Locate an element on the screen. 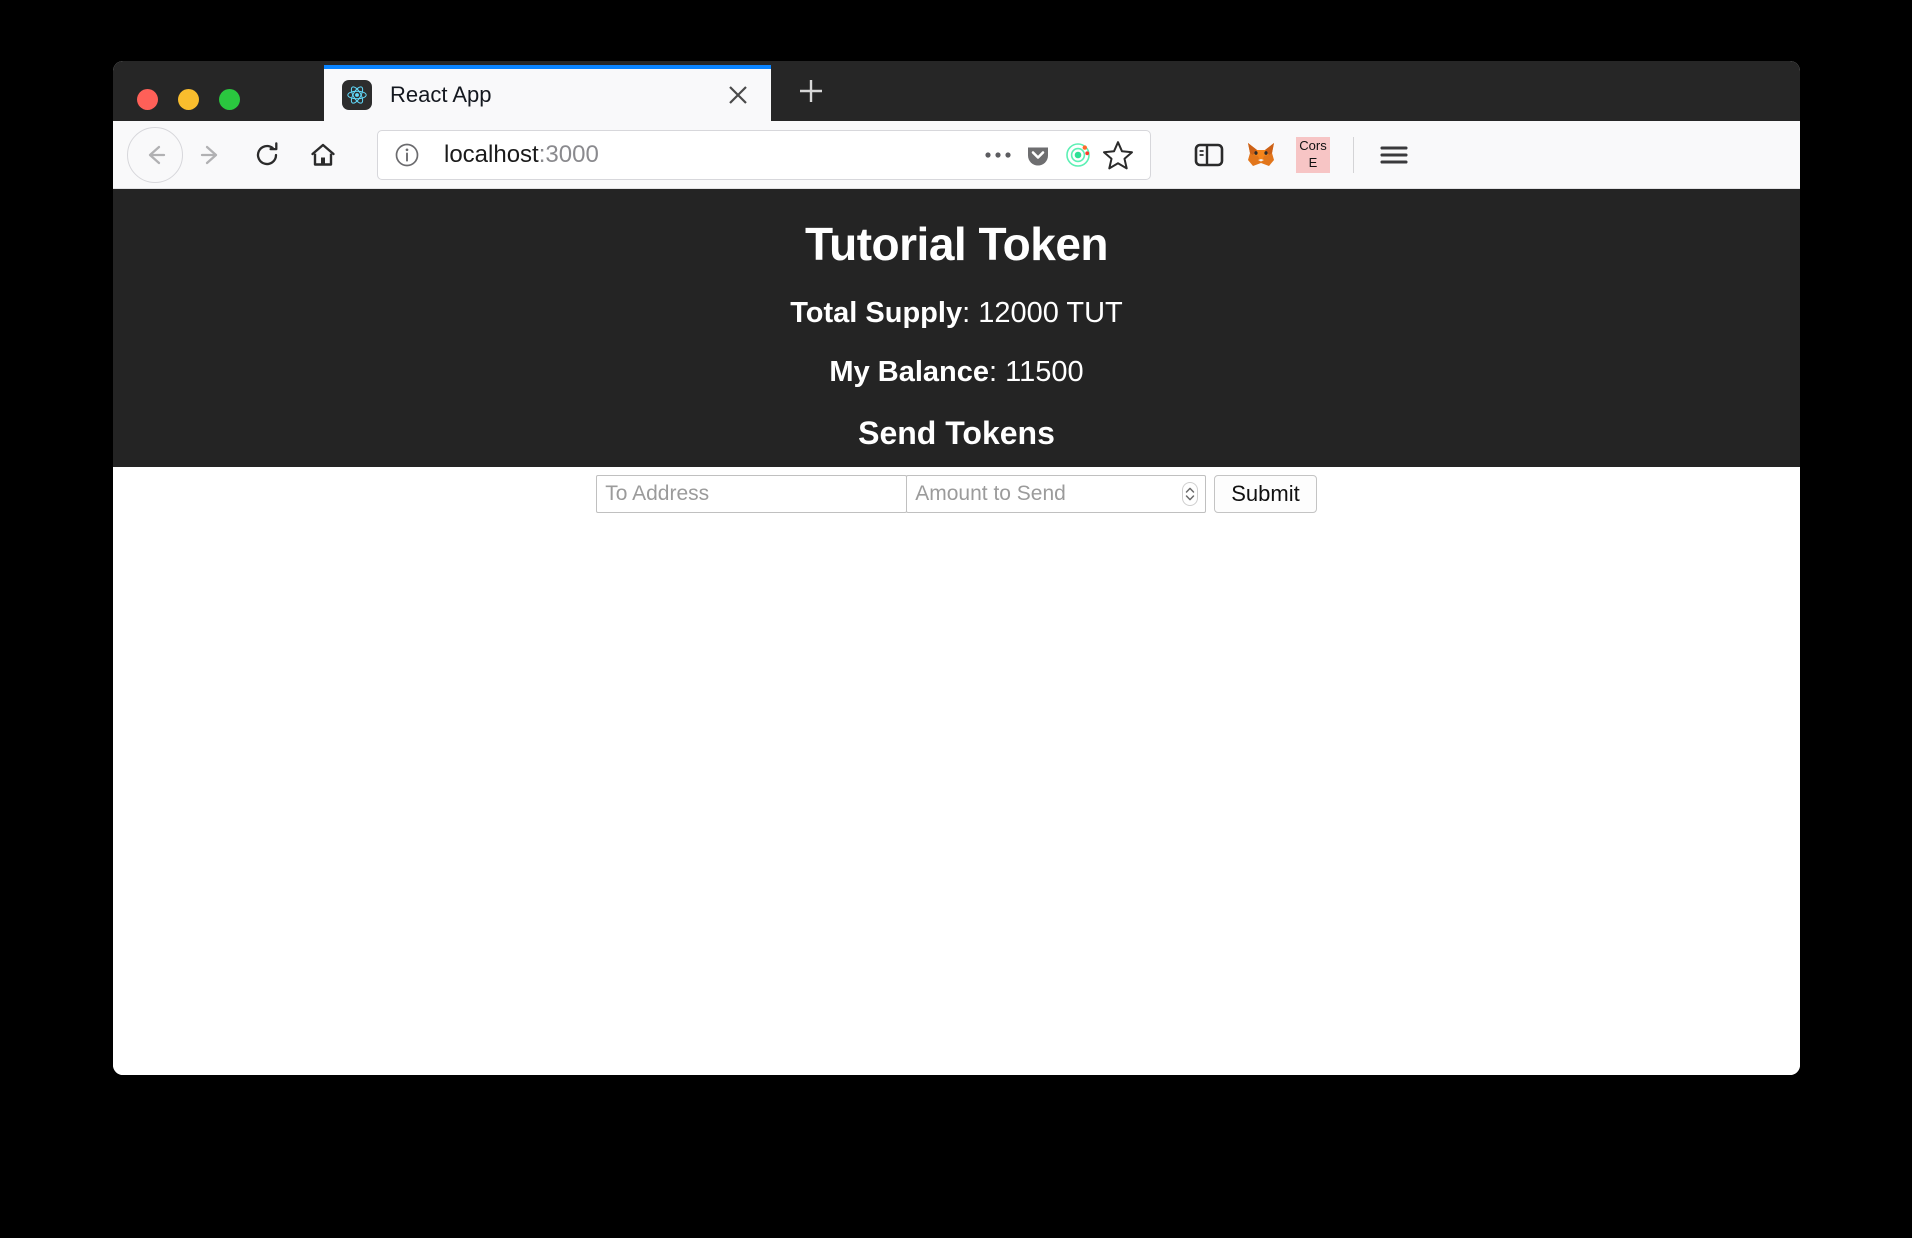 The height and width of the screenshot is (1238, 1912). window-maximize-button is located at coordinates (229, 99).